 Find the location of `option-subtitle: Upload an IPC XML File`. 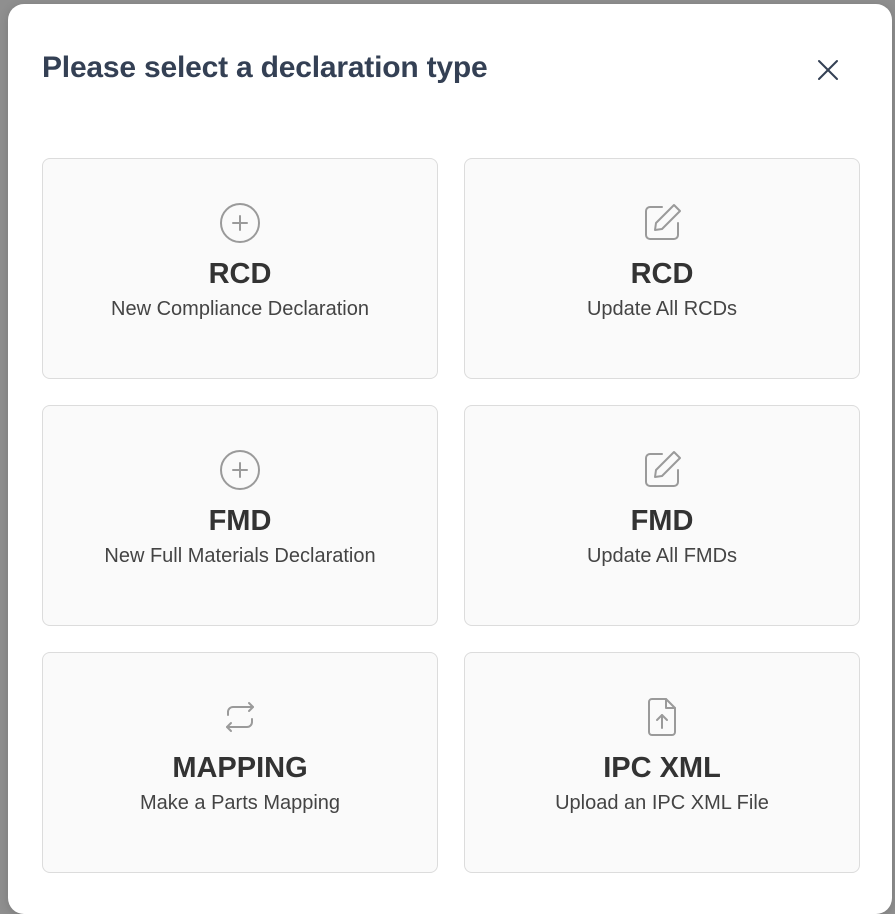

option-subtitle: Upload an IPC XML File is located at coordinates (662, 803).